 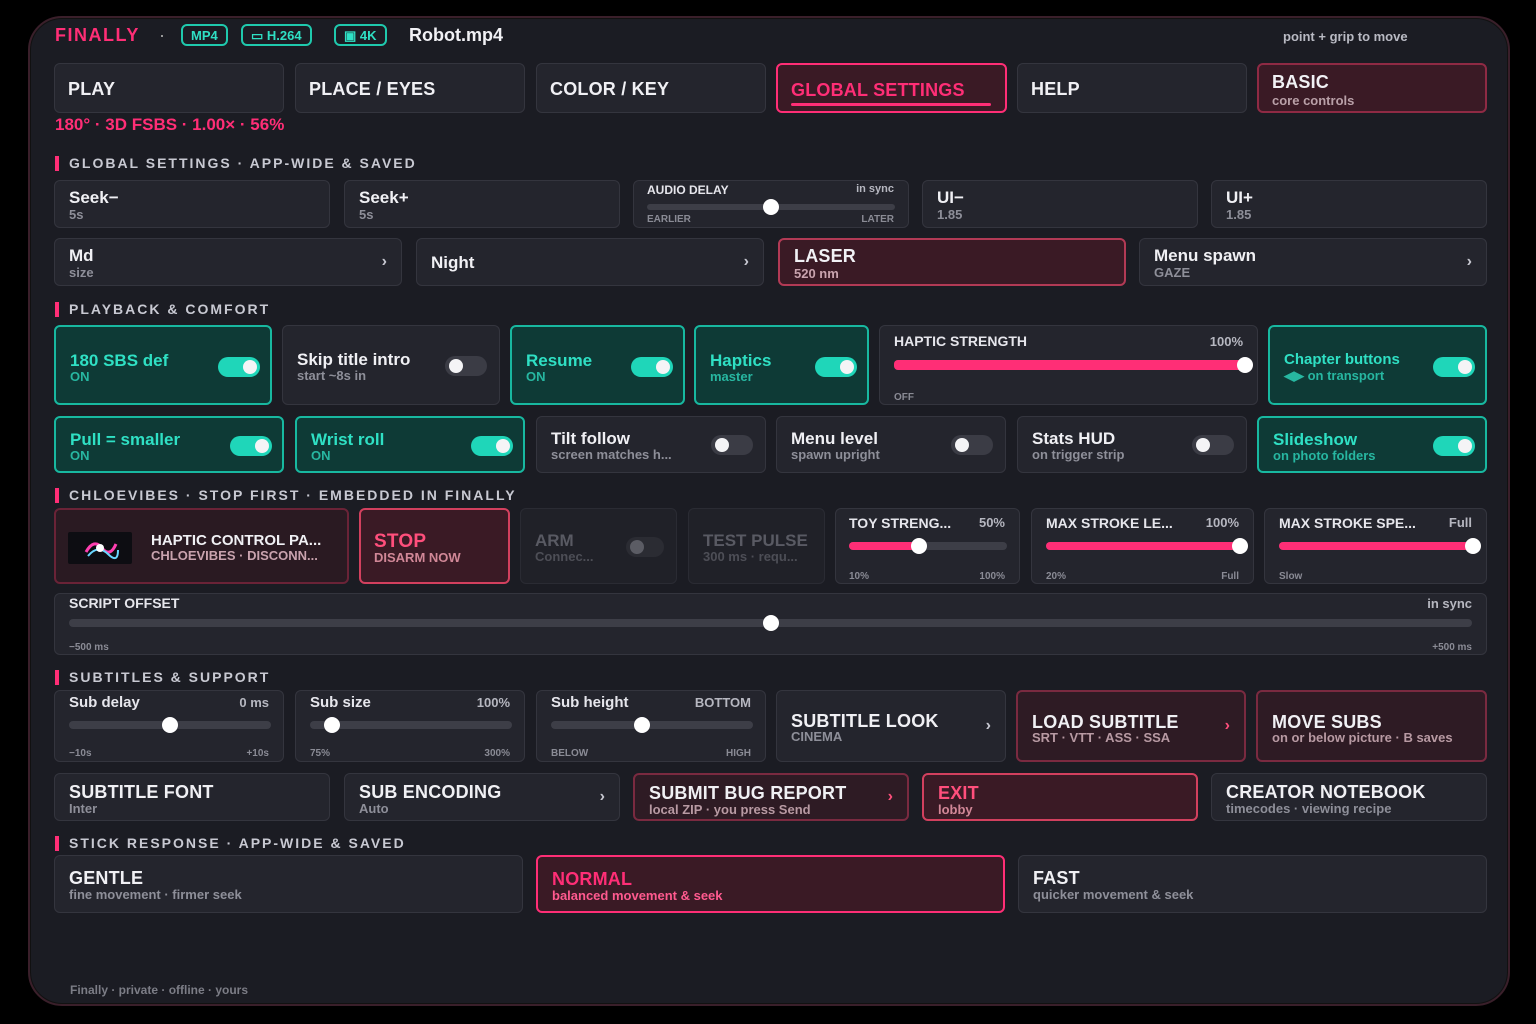 What do you see at coordinates (228, 262) in the screenshot?
I see `size-selector: Md size ›` at bounding box center [228, 262].